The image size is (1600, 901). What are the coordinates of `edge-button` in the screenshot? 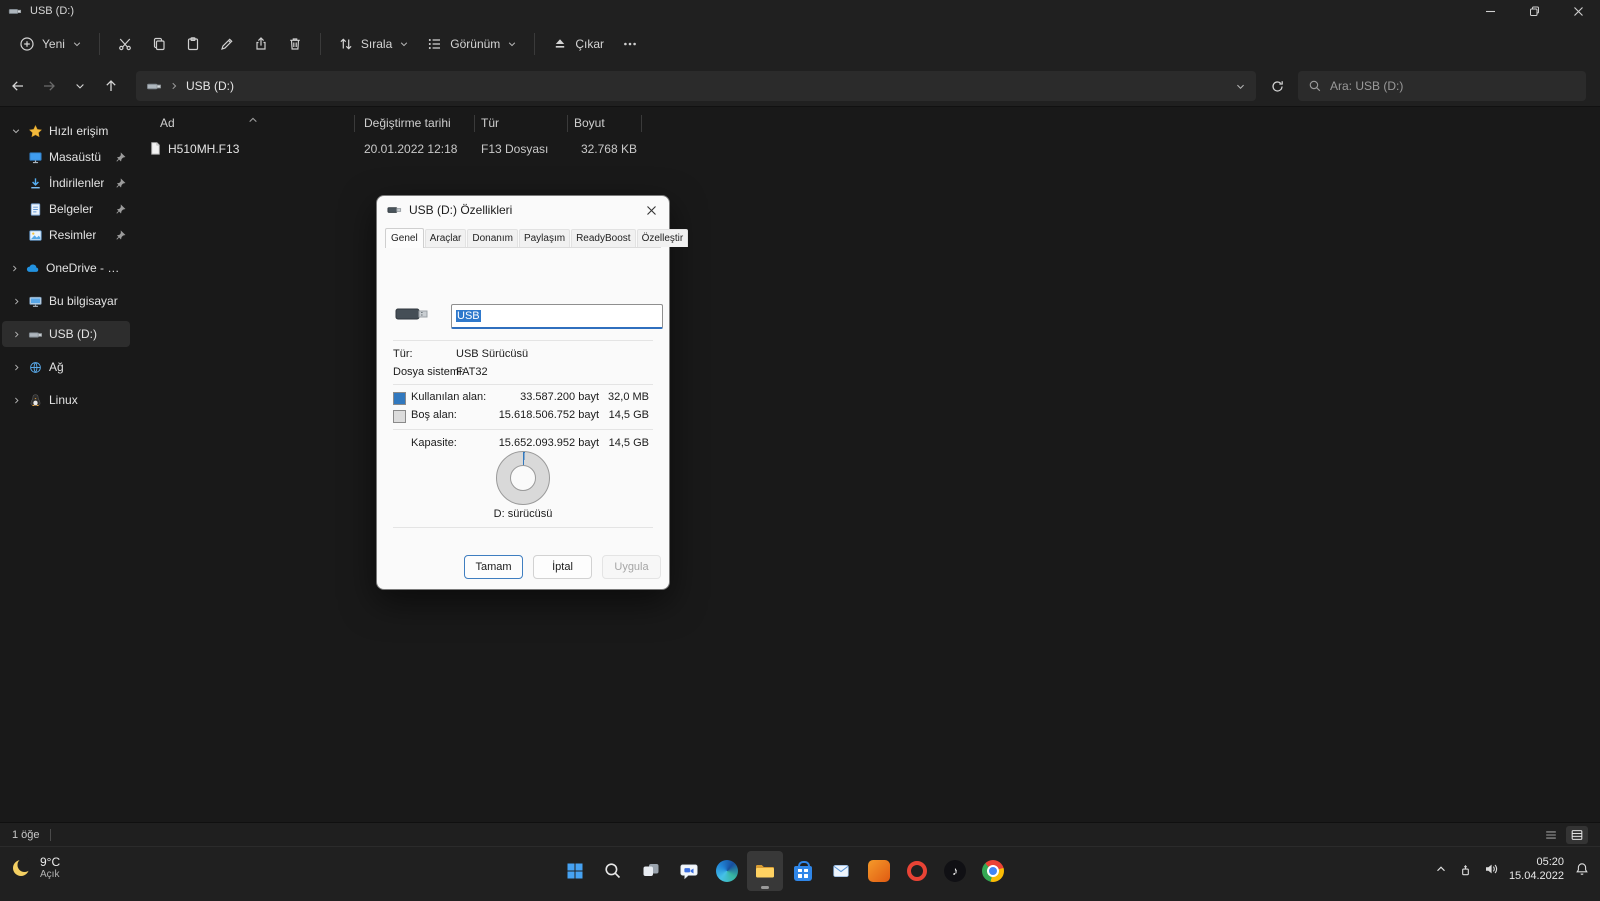 It's located at (727, 871).